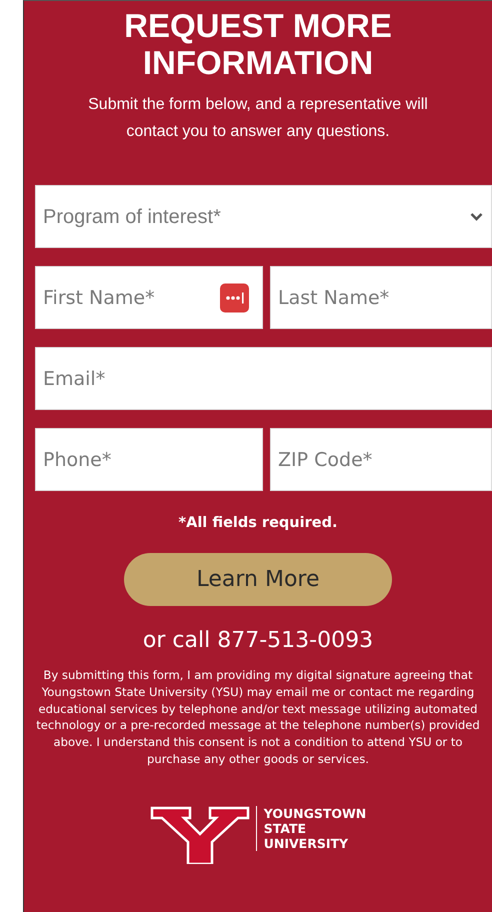 The width and height of the screenshot is (492, 912). I want to click on input-field: ZIP Code*, so click(381, 459).